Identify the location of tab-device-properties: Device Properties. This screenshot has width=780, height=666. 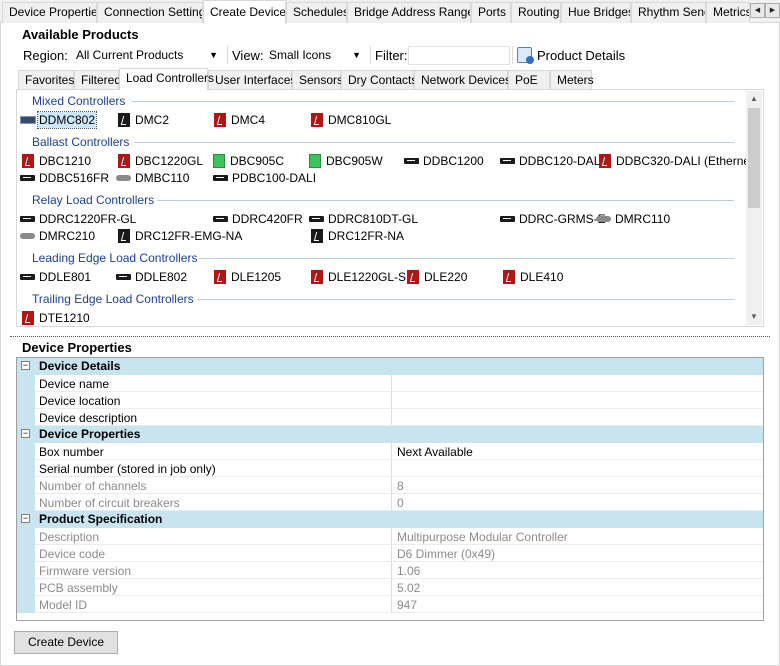
(49, 12).